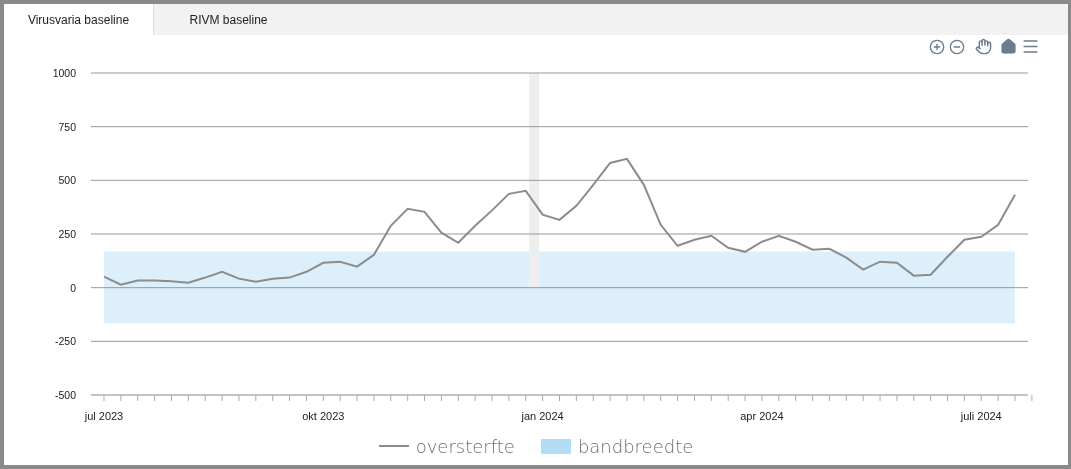 The width and height of the screenshot is (1071, 469). I want to click on legend-swatch-icon, so click(555, 446).